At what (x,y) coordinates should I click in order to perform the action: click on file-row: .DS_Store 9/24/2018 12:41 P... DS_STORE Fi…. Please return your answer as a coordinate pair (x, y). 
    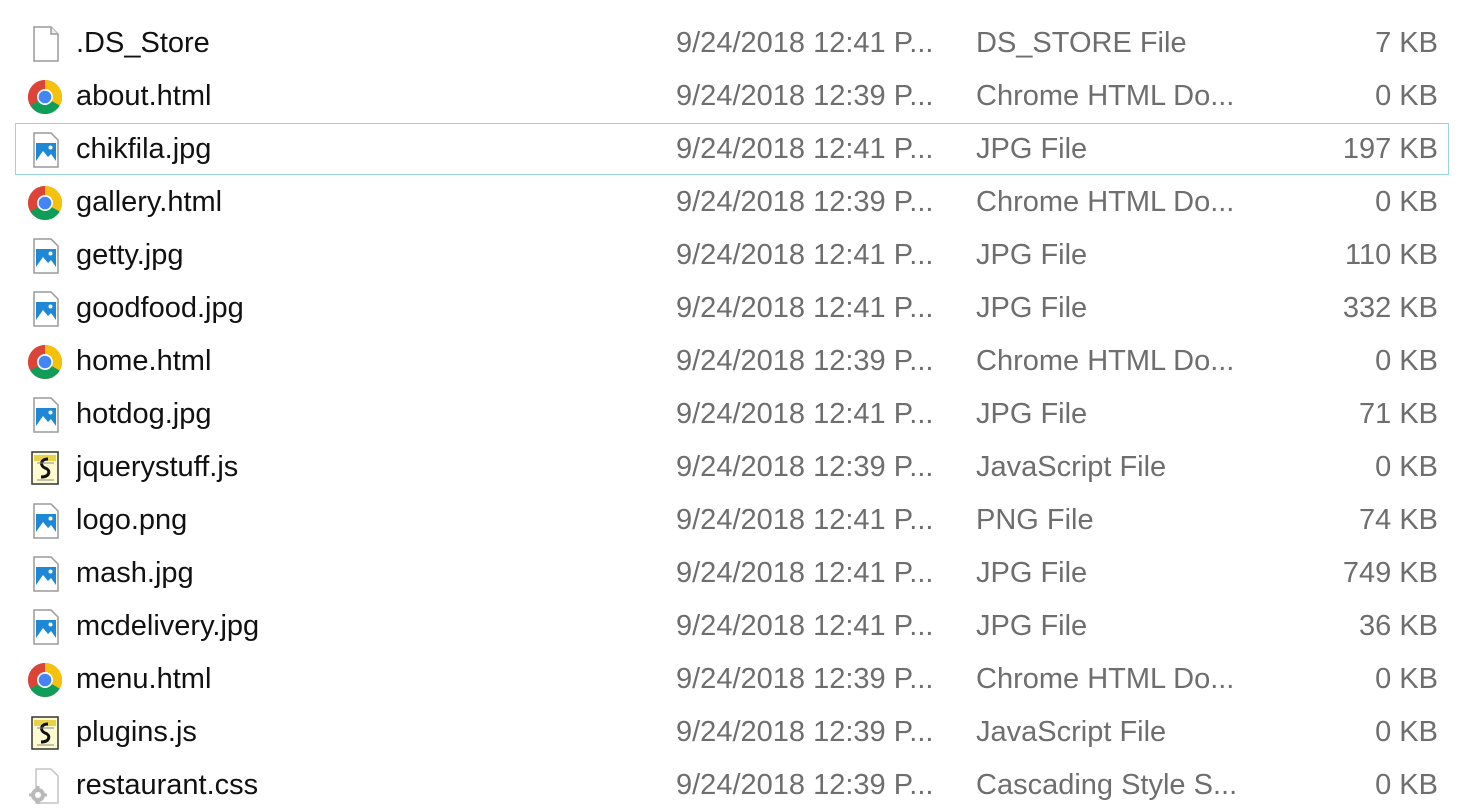
    Looking at the image, I should click on (732, 43).